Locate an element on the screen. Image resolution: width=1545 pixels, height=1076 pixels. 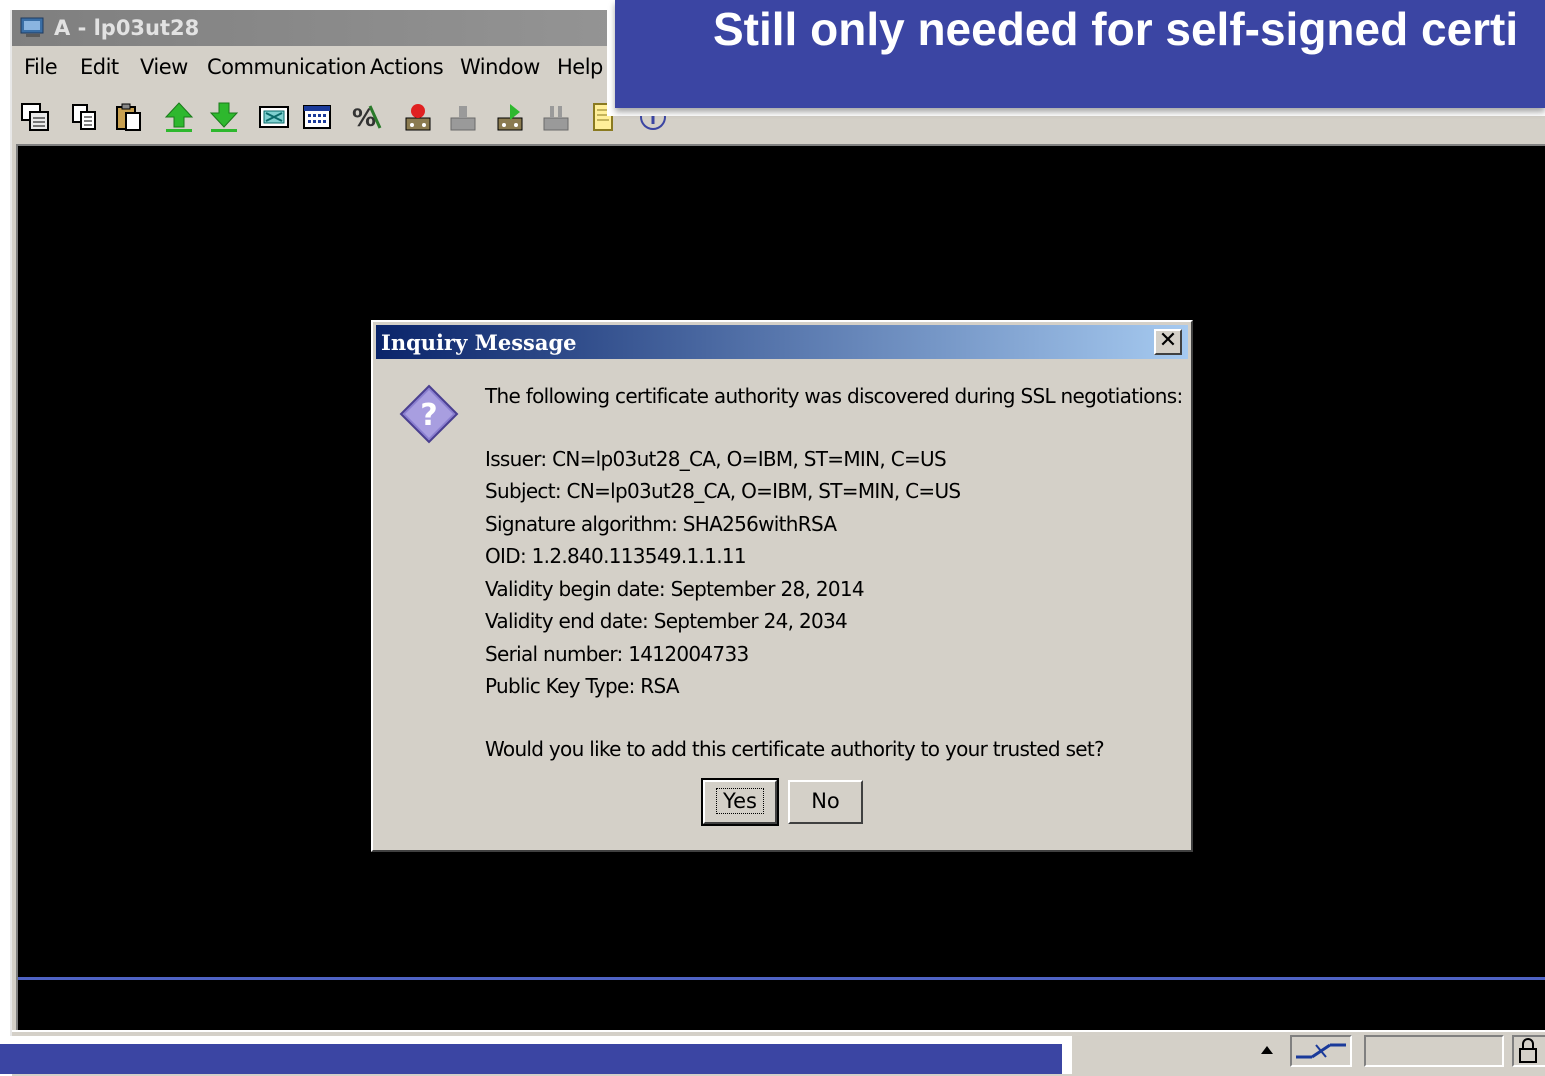
slide-banner-text: Still only needed for self-signed certi is located at coordinates (1116, 29).